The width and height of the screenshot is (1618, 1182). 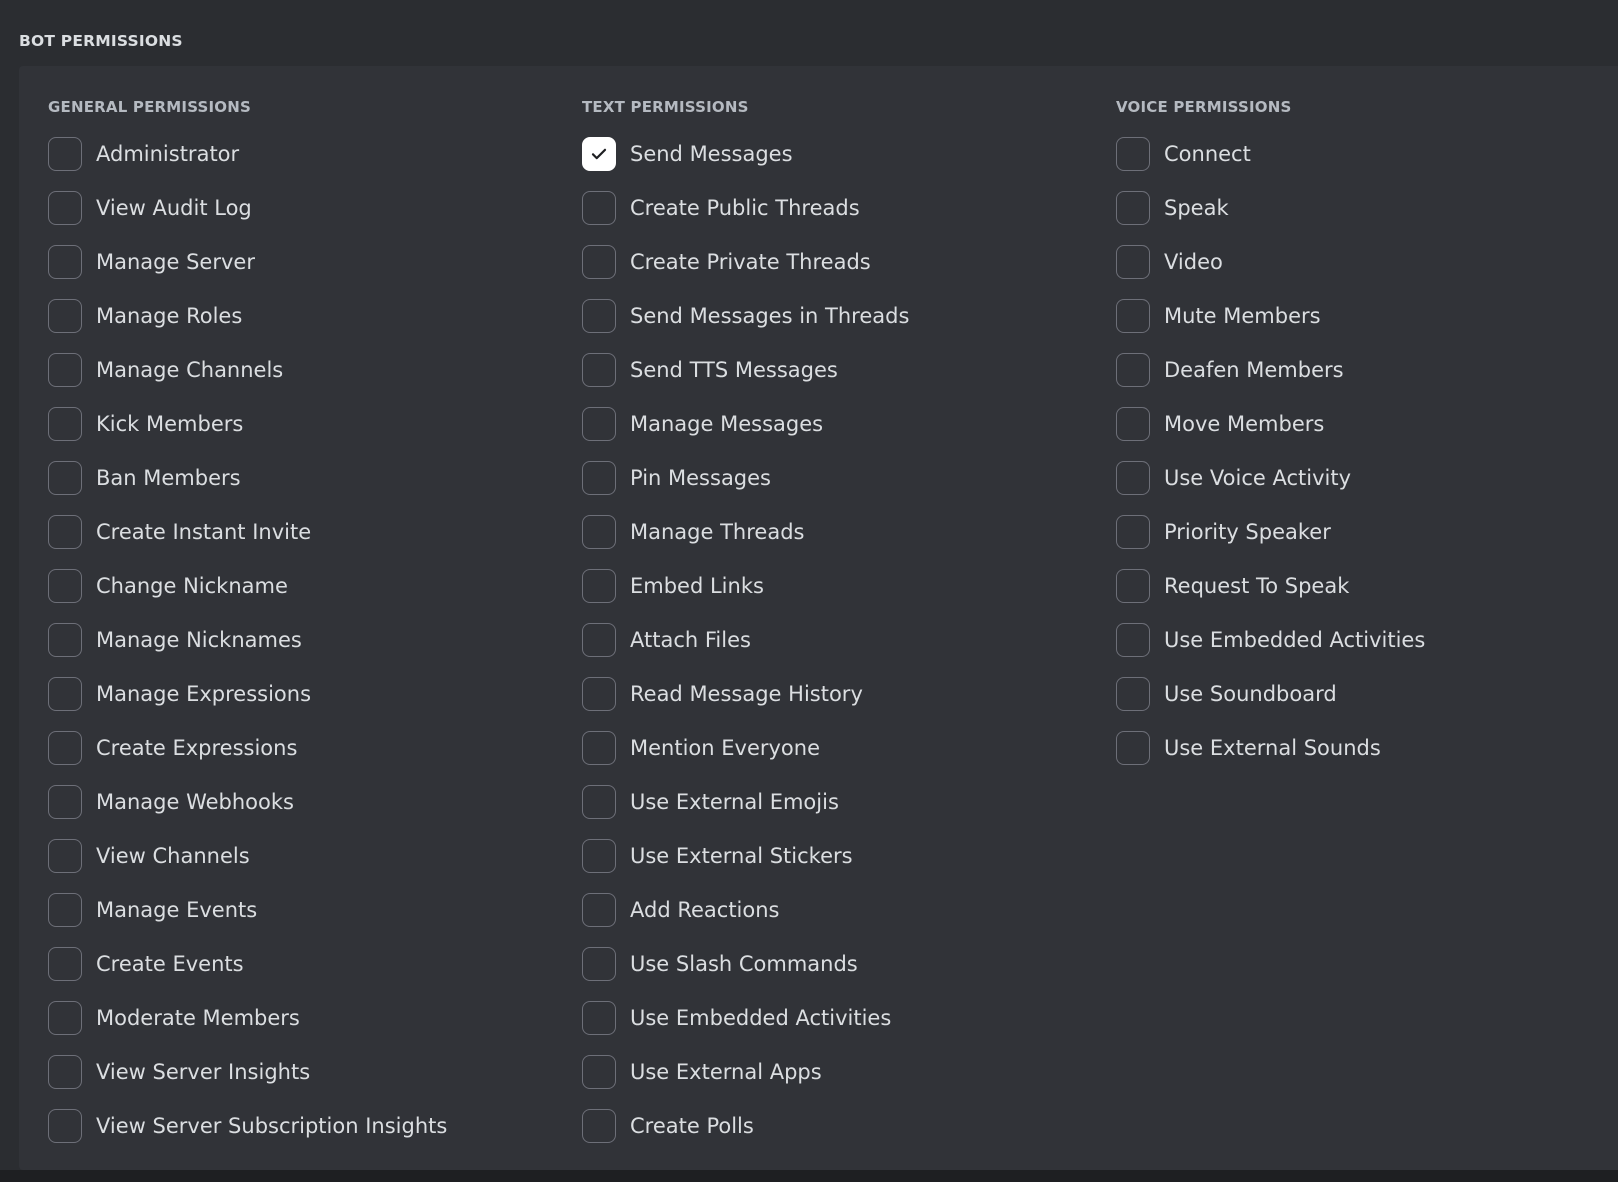 I want to click on permission-priority-speaker: Priority Speaker, so click(x=1270, y=532).